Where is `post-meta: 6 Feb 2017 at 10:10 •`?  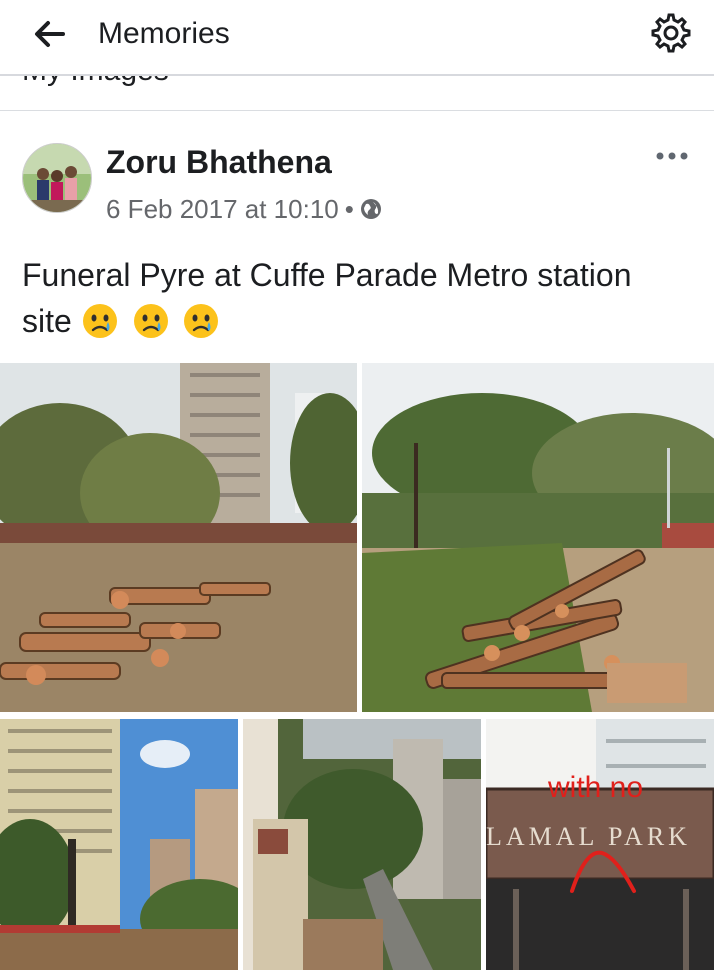 post-meta: 6 Feb 2017 at 10:10 • is located at coordinates (244, 209).